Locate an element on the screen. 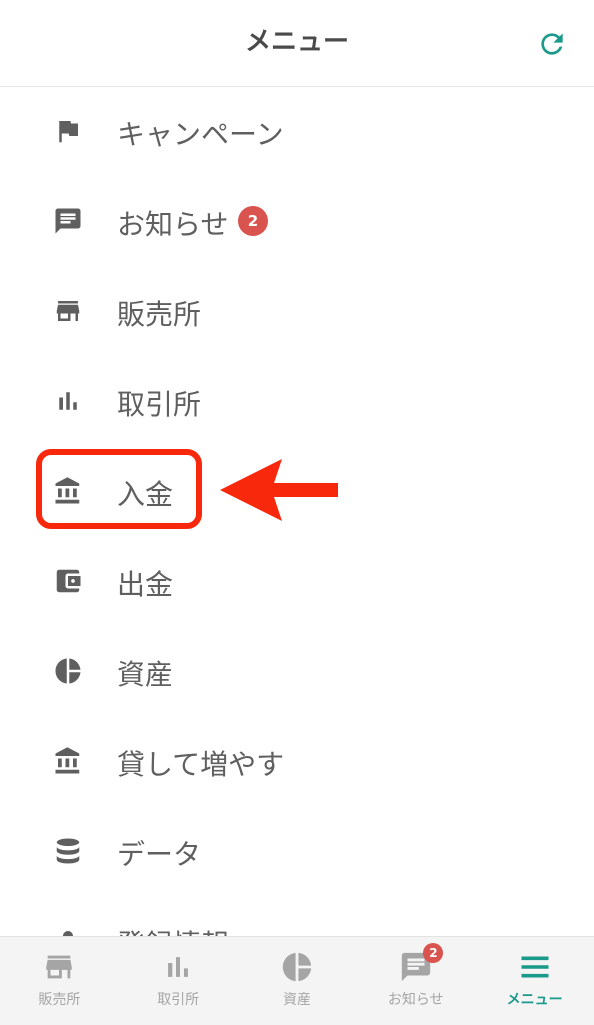 The image size is (594, 1025). bank-icon is located at coordinates (68, 761).